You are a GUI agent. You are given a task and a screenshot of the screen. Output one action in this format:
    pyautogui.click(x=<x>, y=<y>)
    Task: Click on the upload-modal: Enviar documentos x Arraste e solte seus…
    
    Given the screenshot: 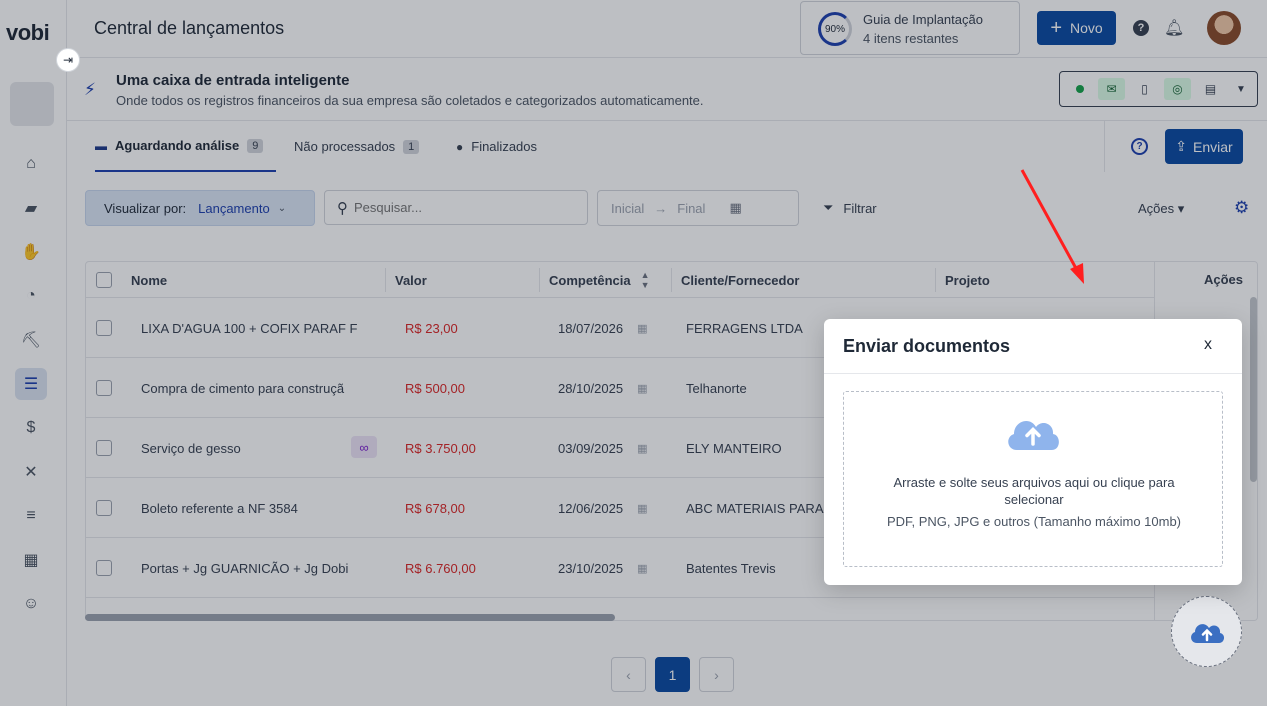 What is the action you would take?
    pyautogui.click(x=1033, y=452)
    